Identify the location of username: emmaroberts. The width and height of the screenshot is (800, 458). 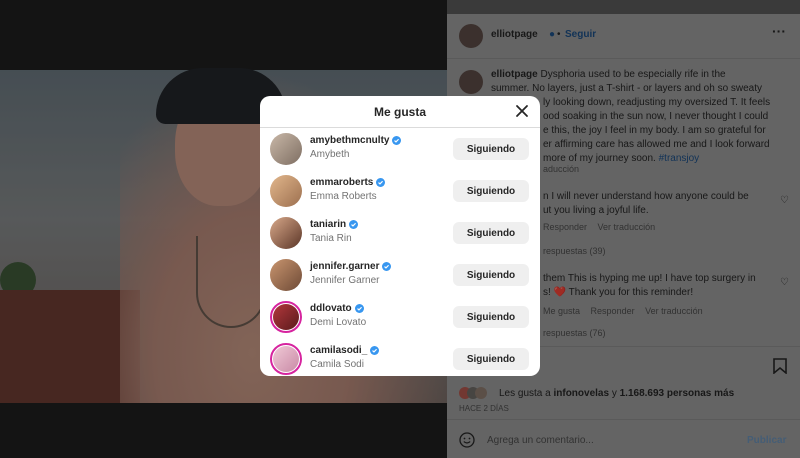
(341, 182).